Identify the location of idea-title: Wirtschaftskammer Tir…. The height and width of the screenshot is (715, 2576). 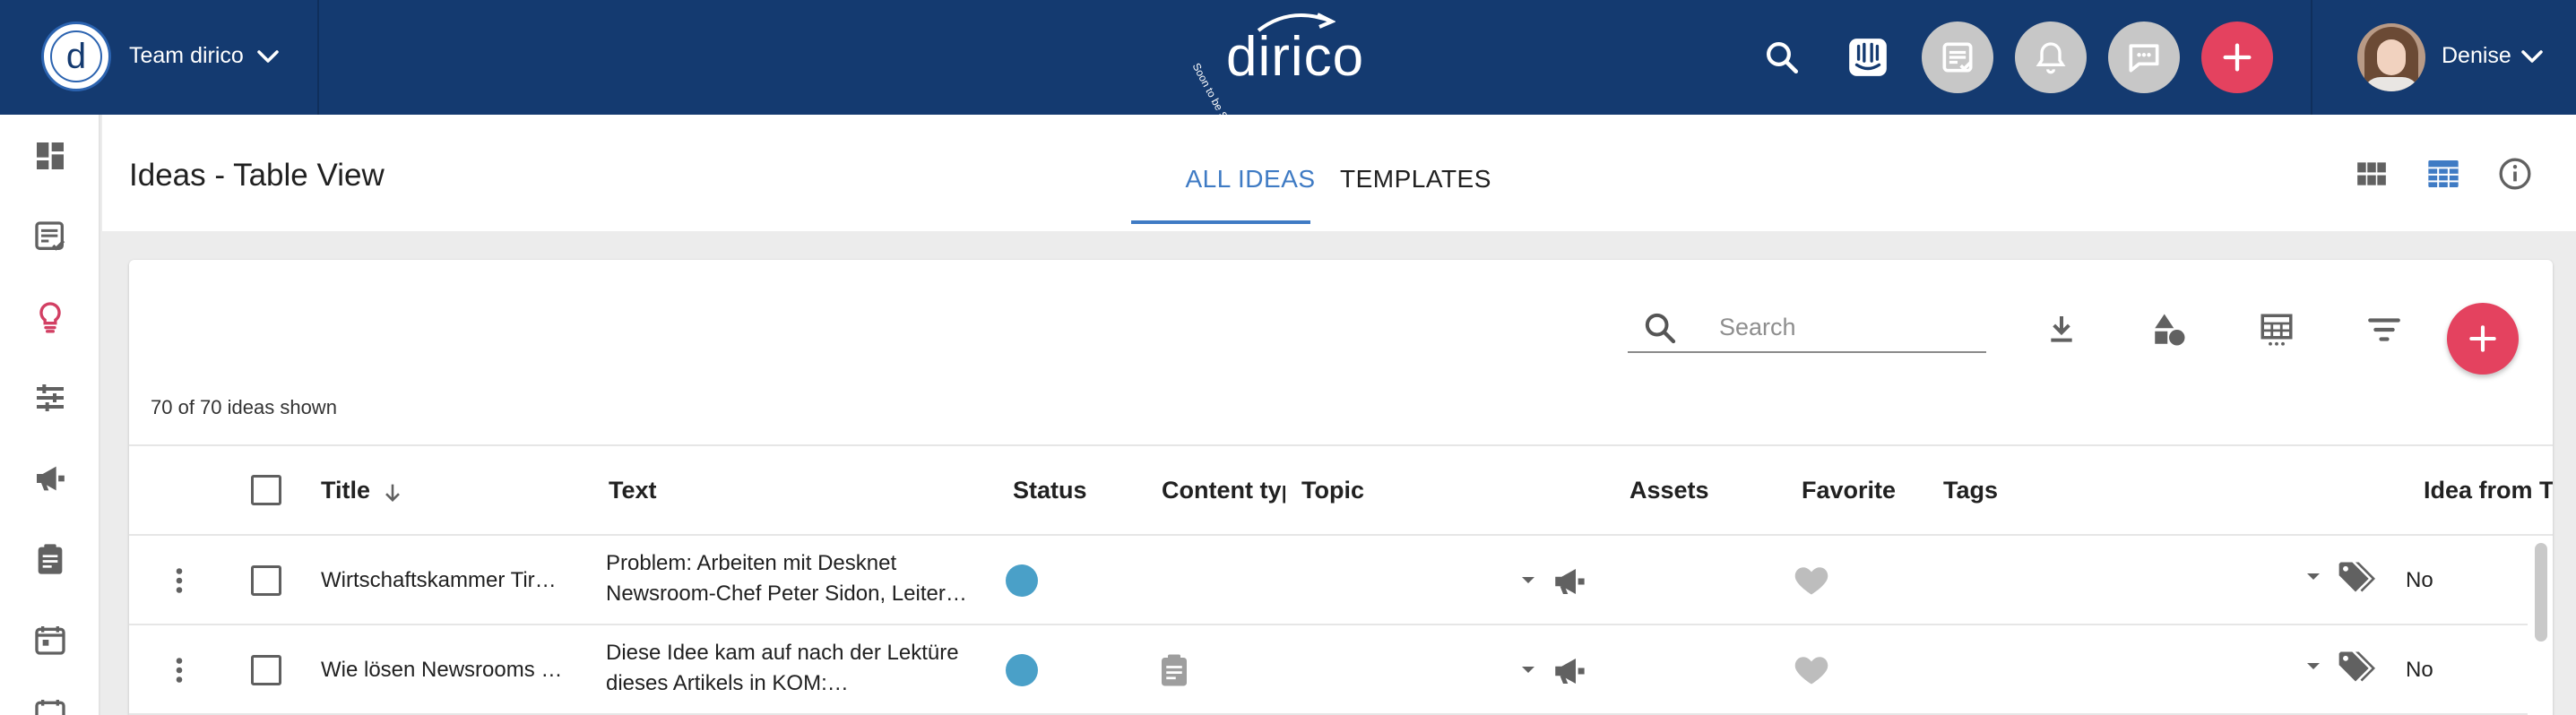
(451, 580).